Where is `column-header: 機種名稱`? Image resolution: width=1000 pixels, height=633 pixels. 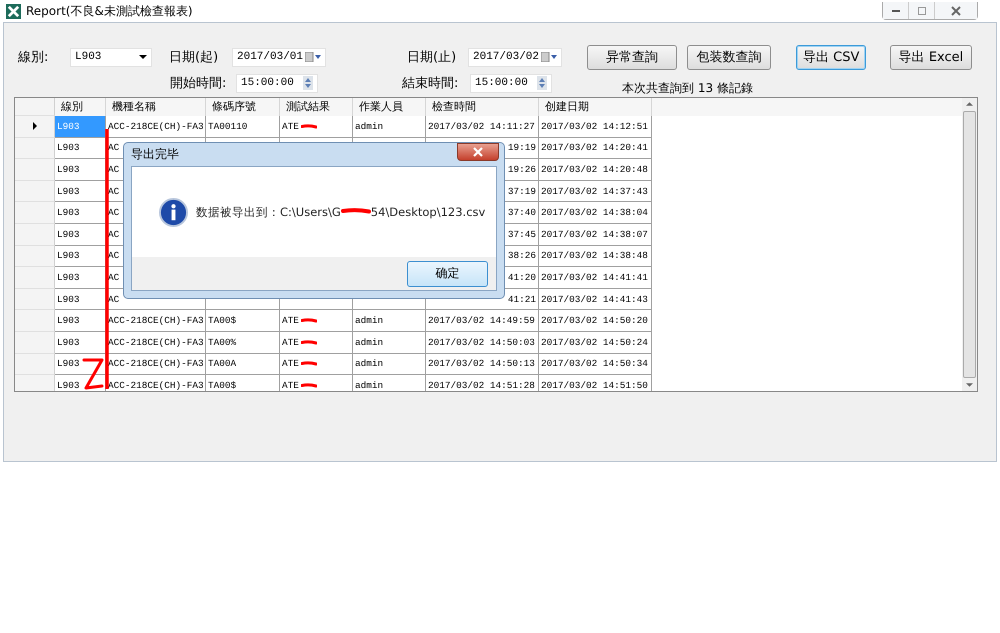 column-header: 機種名稱 is located at coordinates (156, 107).